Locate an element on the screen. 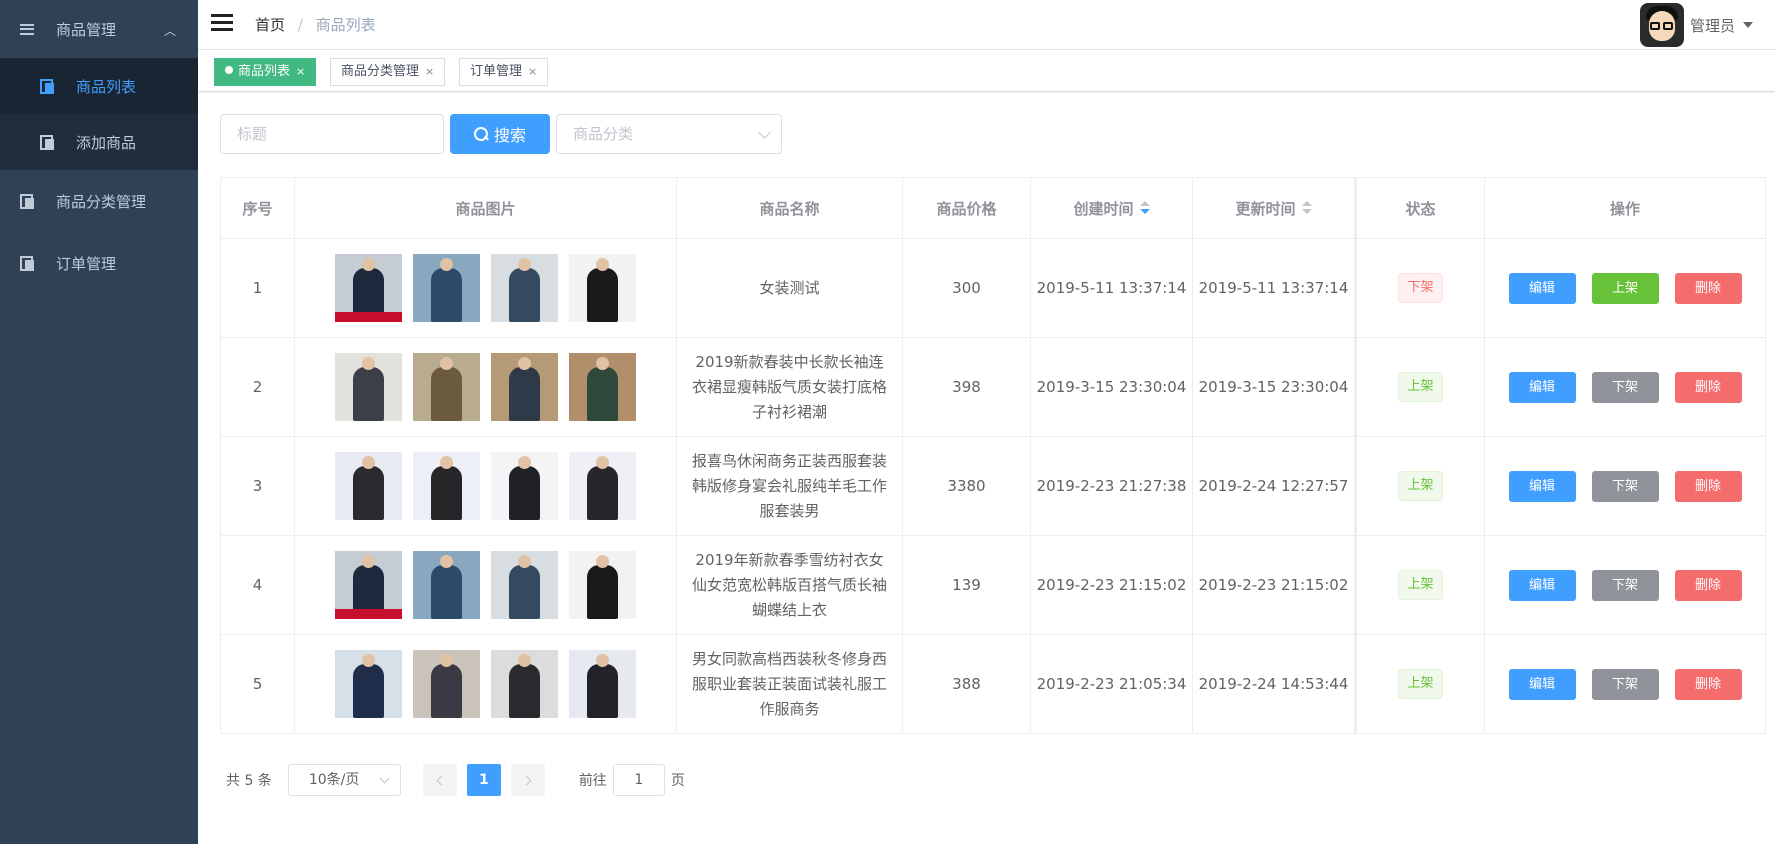 The height and width of the screenshot is (844, 1775). hamburger-icon is located at coordinates (222, 23).